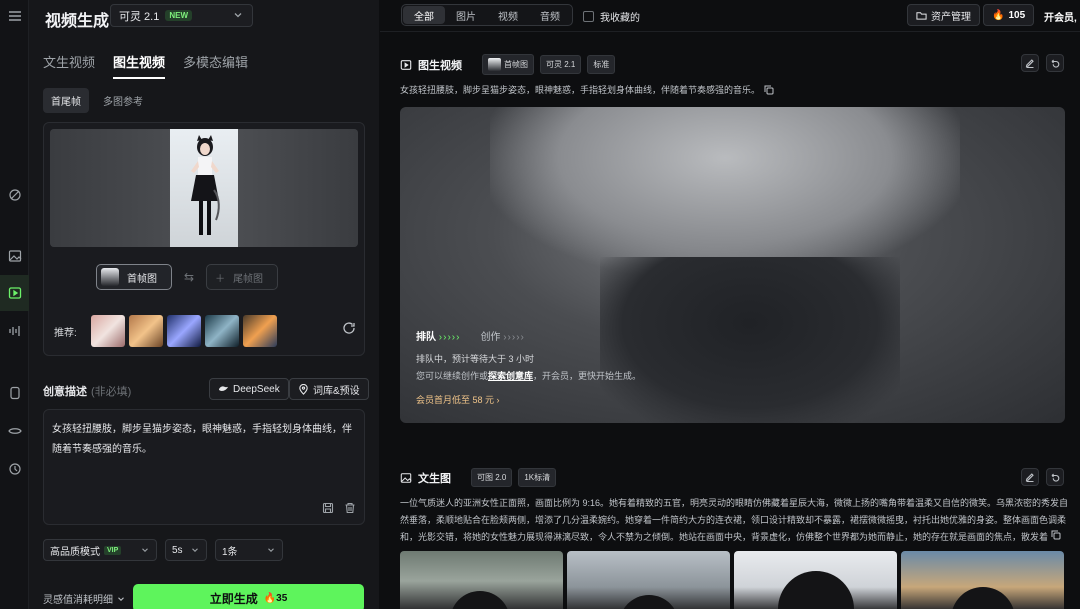  I want to click on member-offer-label: 会员首月低至 58 元, so click(455, 400).